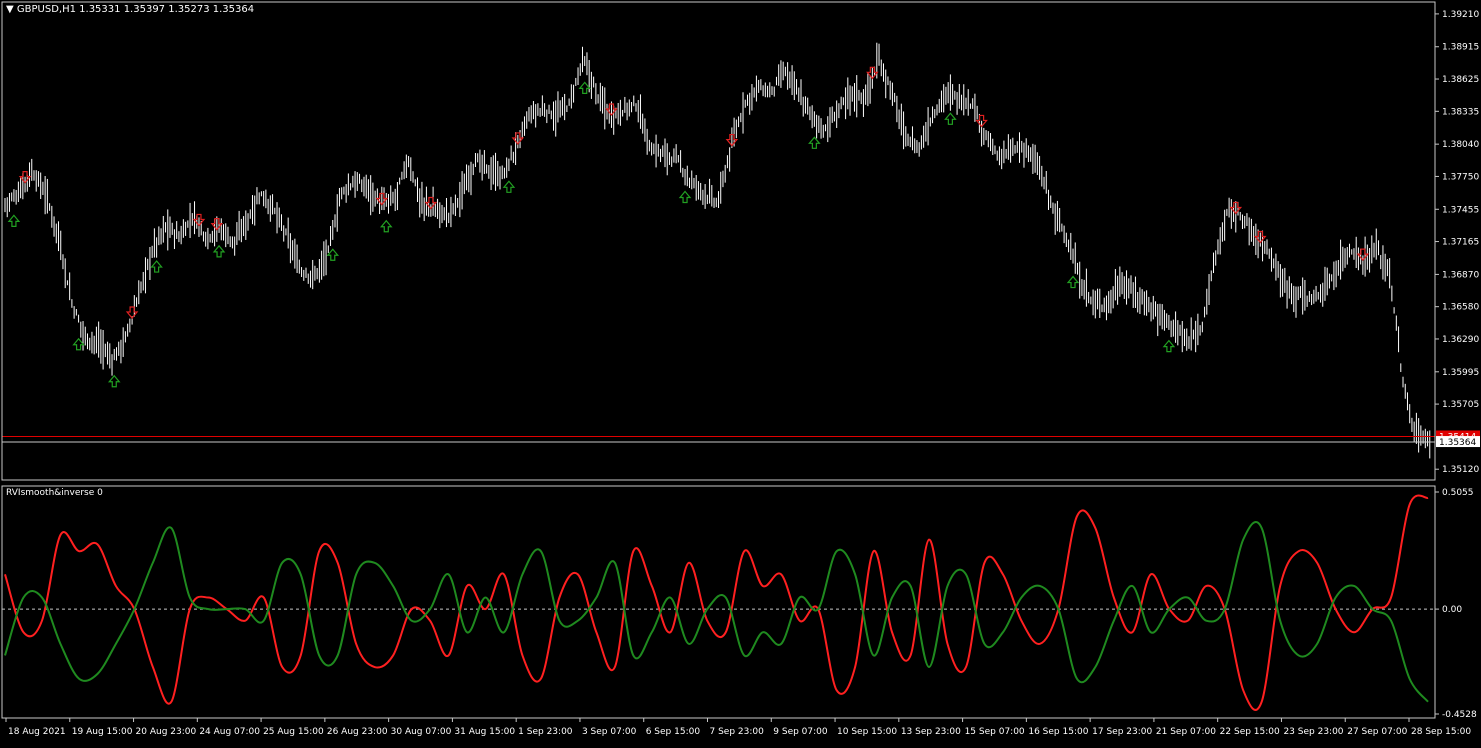 The image size is (1481, 748). Describe the element at coordinates (1186, 732) in the screenshot. I see `time-axis-label: 21 Sep 07:00` at that location.